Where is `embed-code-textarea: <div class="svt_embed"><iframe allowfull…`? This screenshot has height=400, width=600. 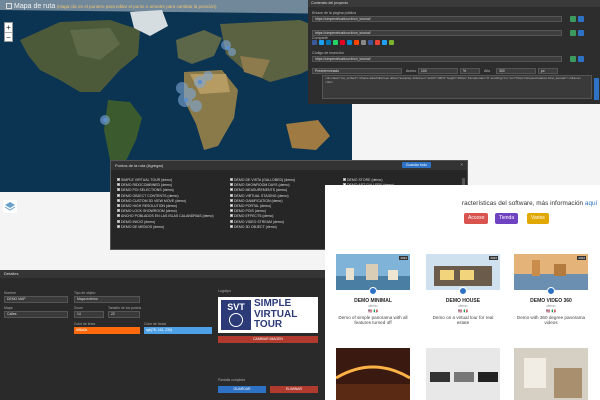 embed-code-textarea: <div class="svt_embed"><iframe allowfull… is located at coordinates (457, 87).